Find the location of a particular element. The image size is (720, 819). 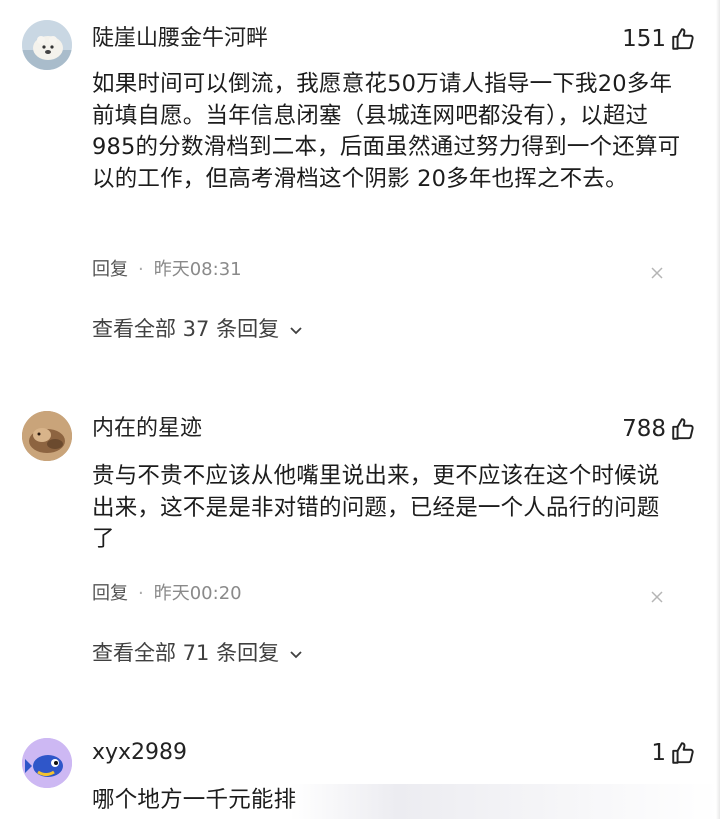

like-count: 1 is located at coordinates (658, 753).